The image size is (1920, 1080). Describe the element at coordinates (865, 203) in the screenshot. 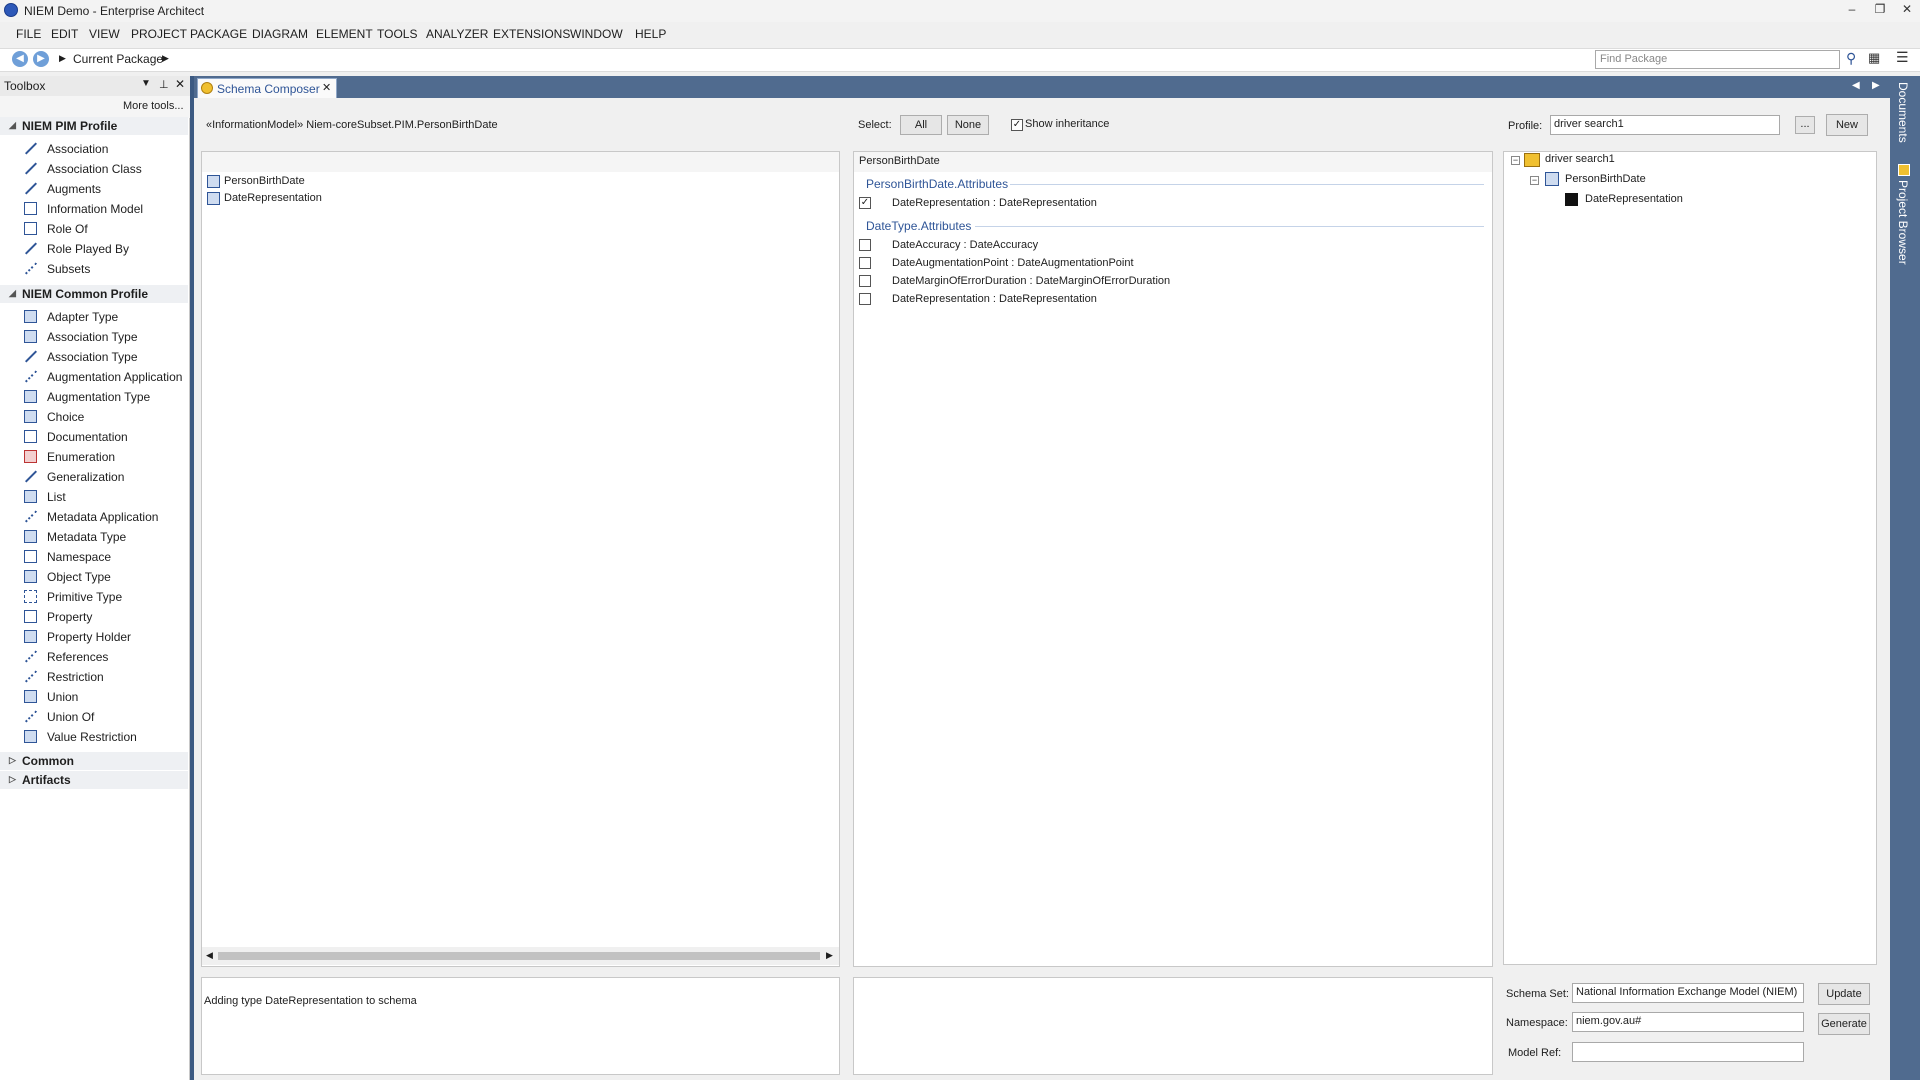

I see `attribute-checkbox: ✓` at that location.